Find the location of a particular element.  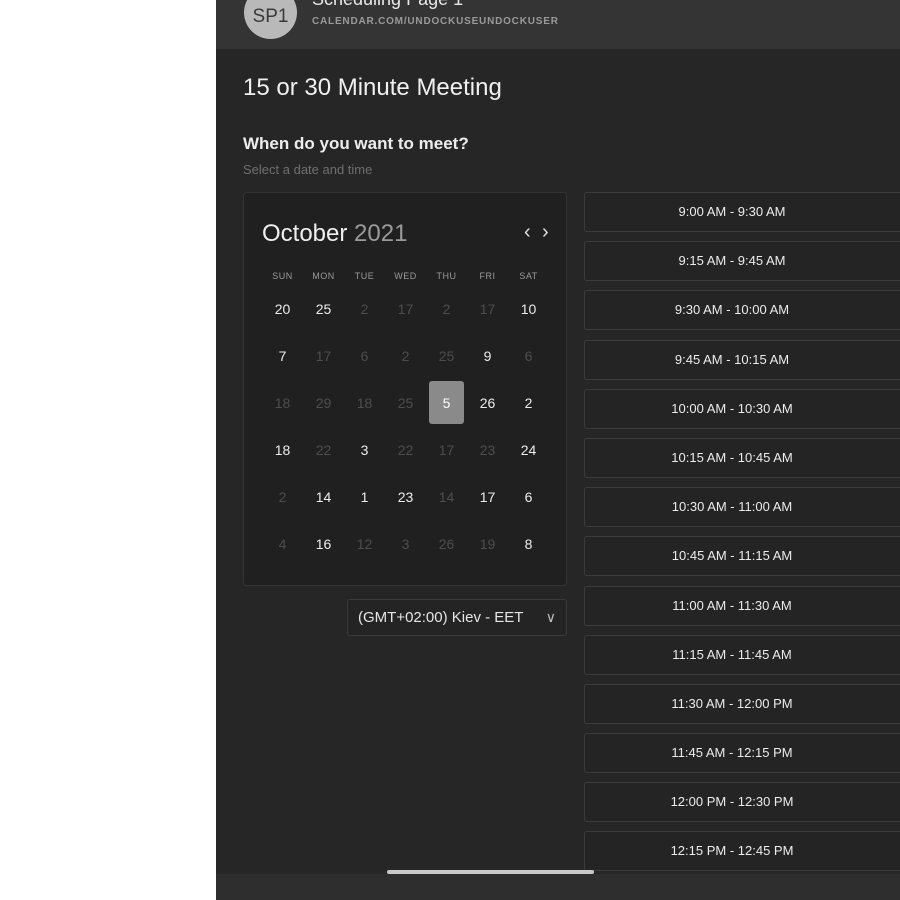

time-slot-button: 9:15 AM - 9:45 AM is located at coordinates (742, 261).